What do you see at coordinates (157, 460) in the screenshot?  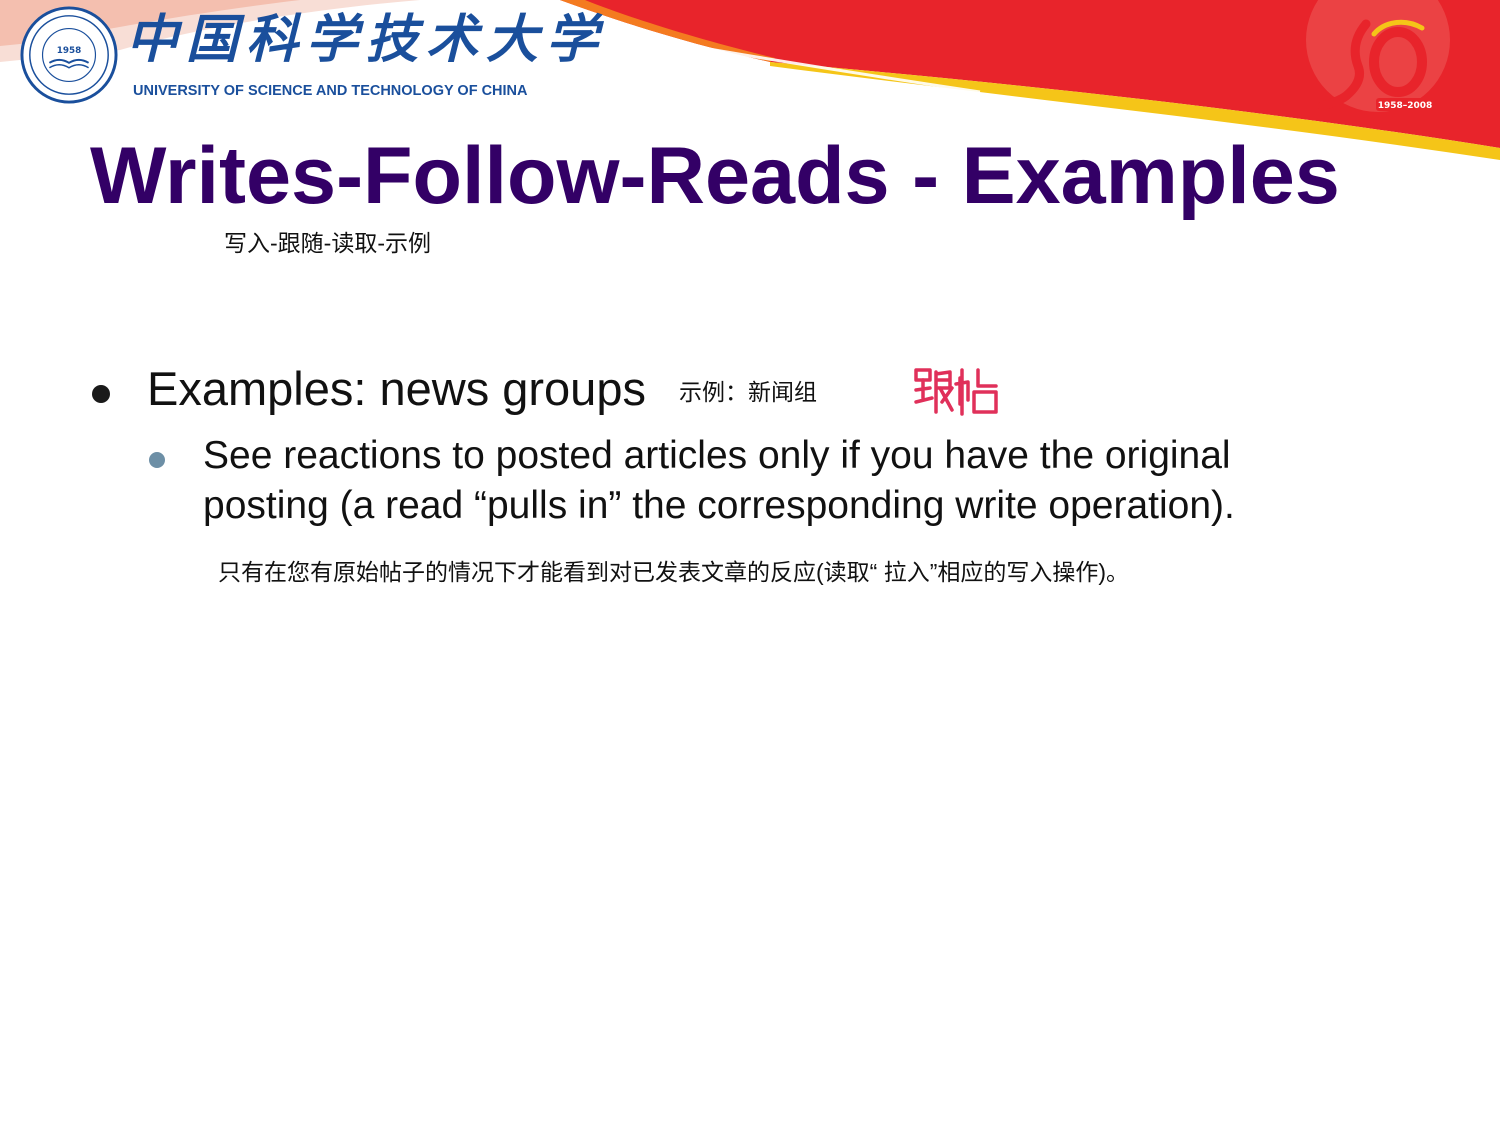 I see `sub-bullet-dot` at bounding box center [157, 460].